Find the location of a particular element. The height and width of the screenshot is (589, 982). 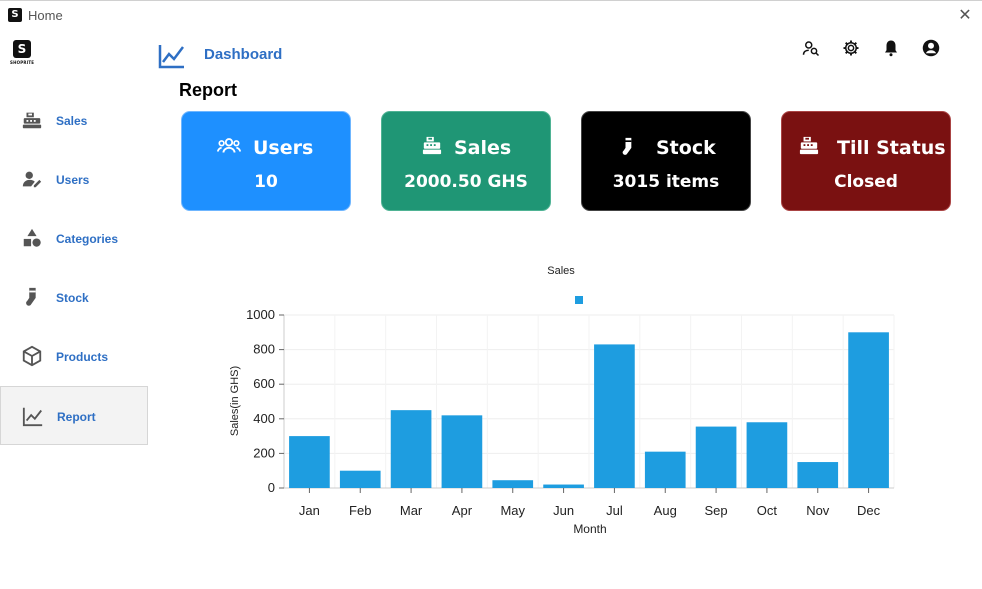

sidebar-item-stock: Stock is located at coordinates (74, 297).